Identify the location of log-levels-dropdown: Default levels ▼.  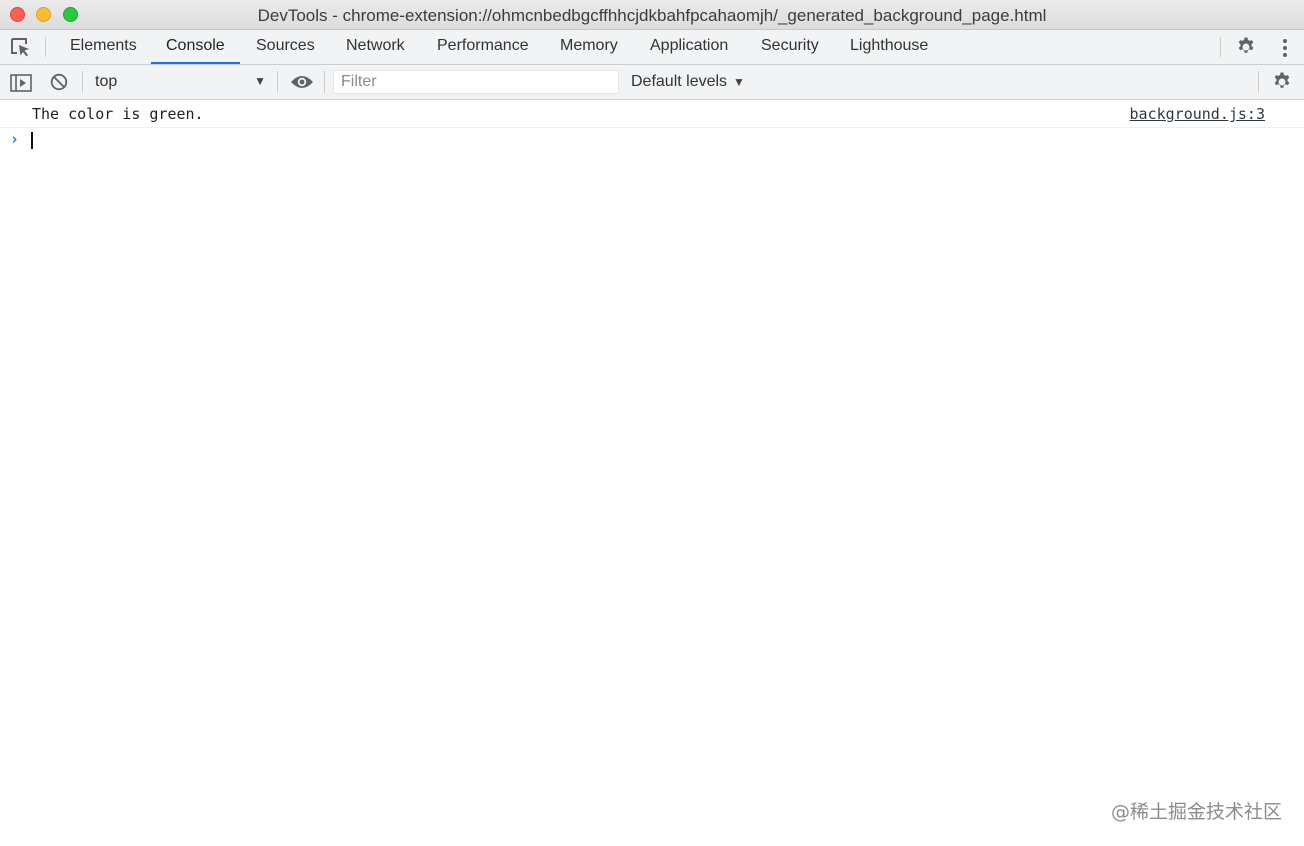
(688, 82).